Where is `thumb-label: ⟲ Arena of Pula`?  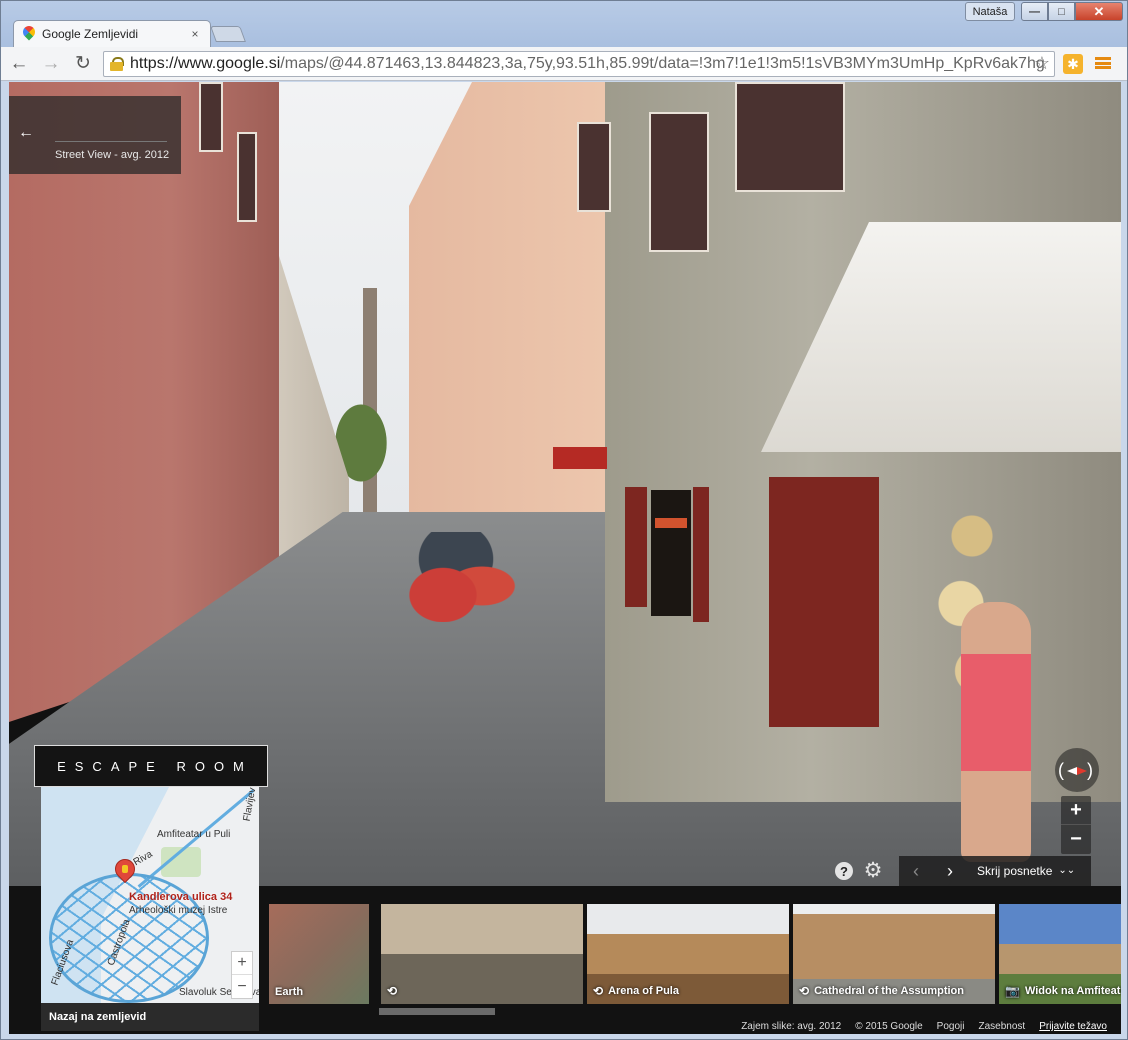 thumb-label: ⟲ Arena of Pula is located at coordinates (636, 991).